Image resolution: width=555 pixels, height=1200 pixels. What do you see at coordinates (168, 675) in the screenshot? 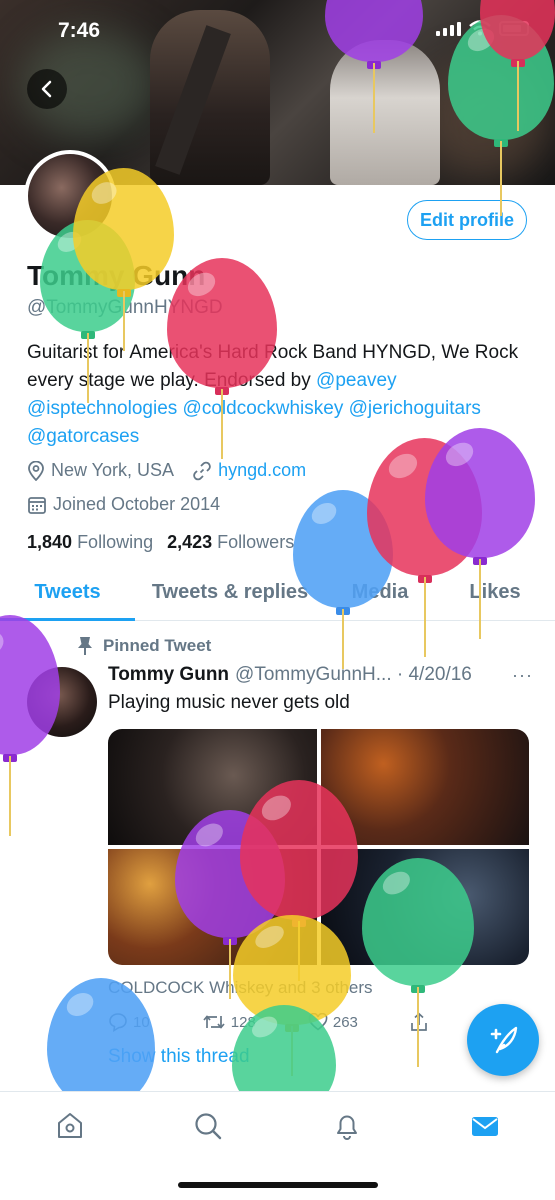
I see `tweet-author-name: Tommy Gunn` at bounding box center [168, 675].